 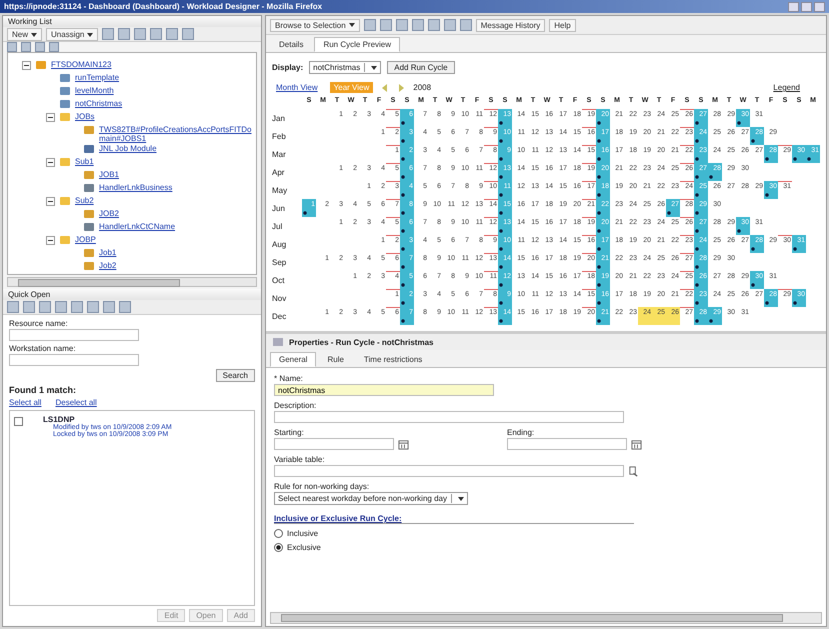 I want to click on tree-item: JOBP, so click(x=87, y=239).